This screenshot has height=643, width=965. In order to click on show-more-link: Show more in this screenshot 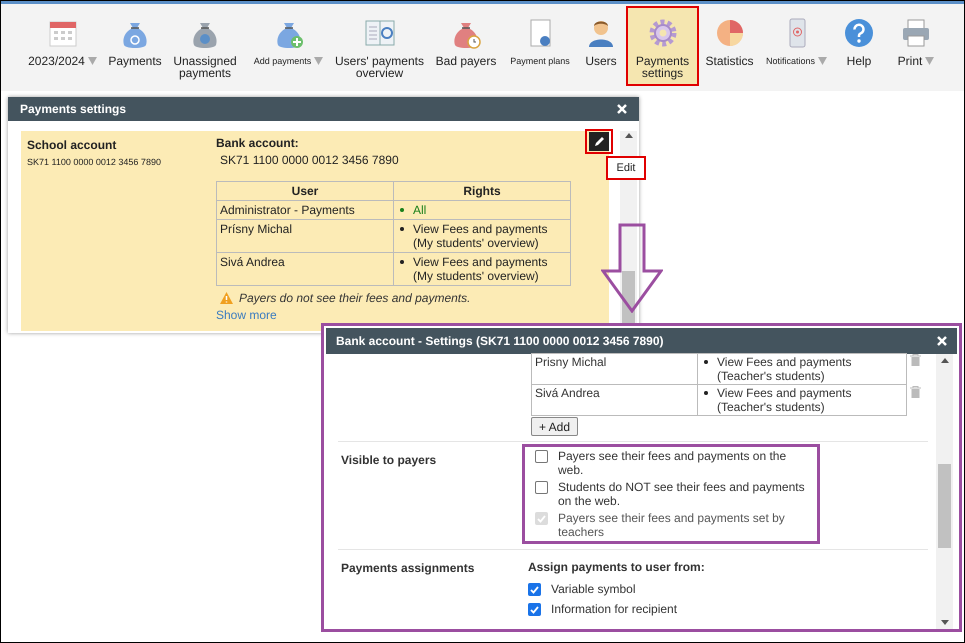, I will do `click(246, 315)`.